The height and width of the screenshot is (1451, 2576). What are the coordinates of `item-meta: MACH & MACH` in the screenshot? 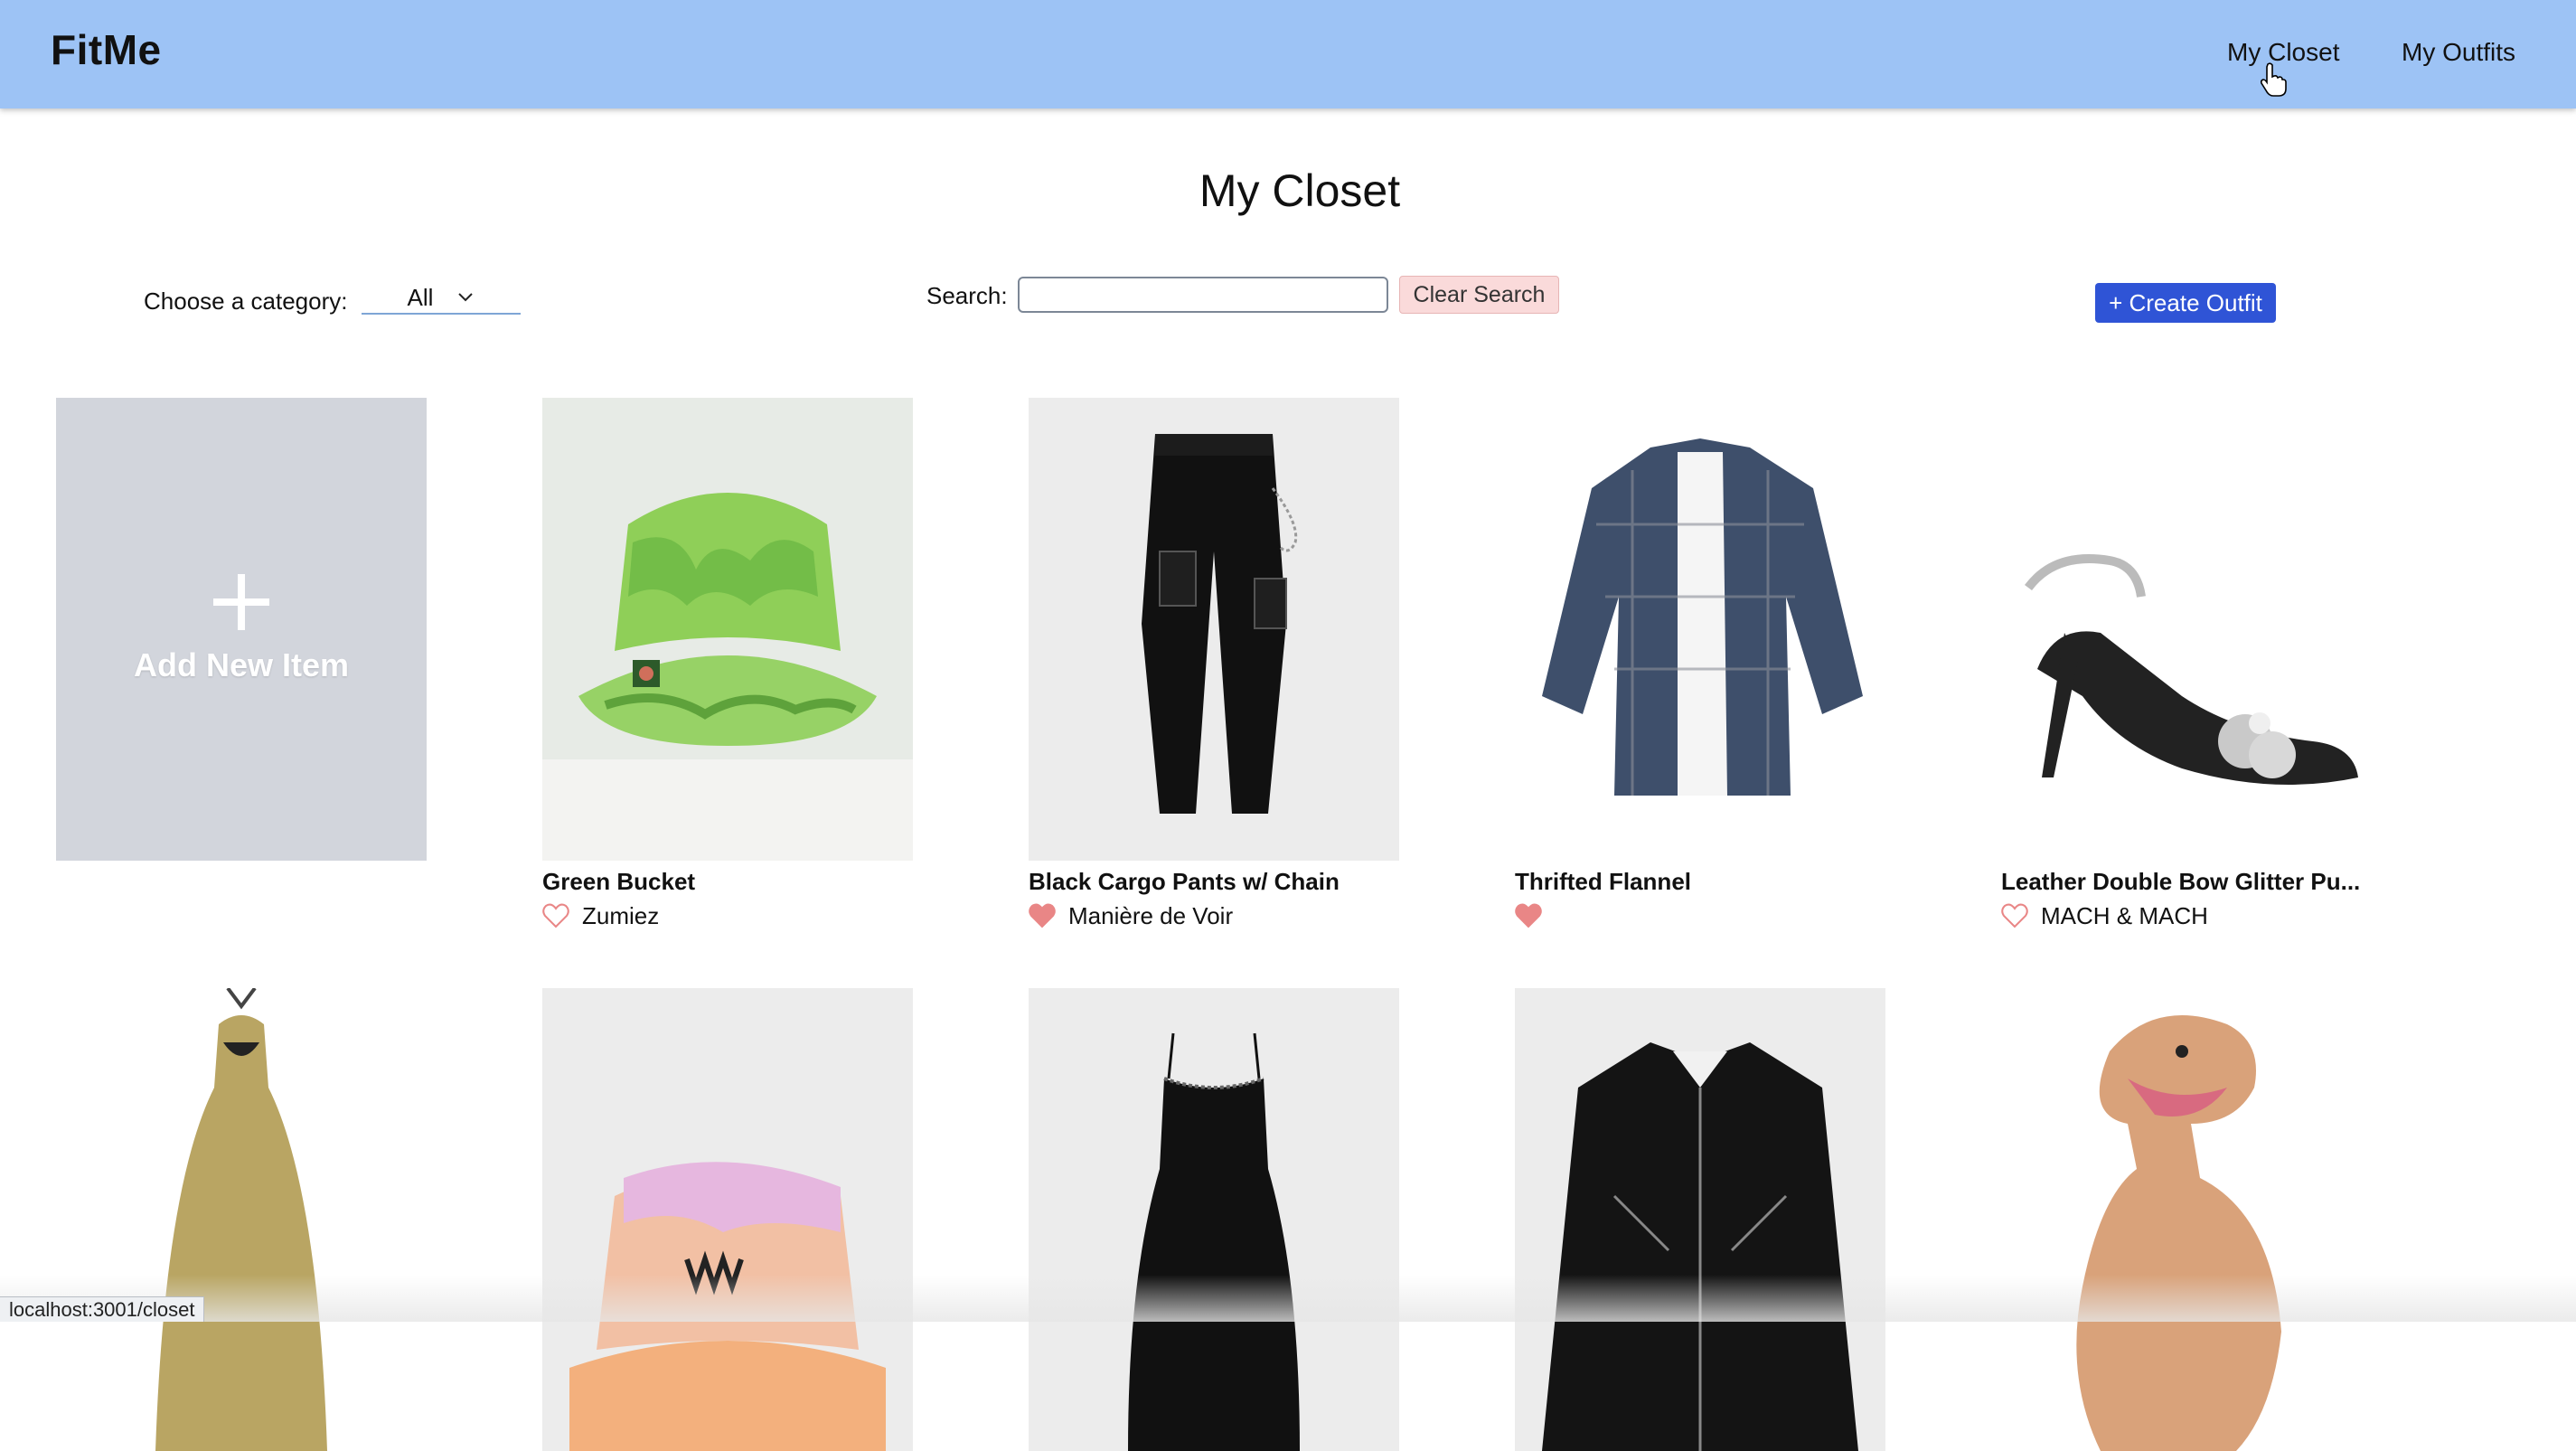 It's located at (2186, 915).